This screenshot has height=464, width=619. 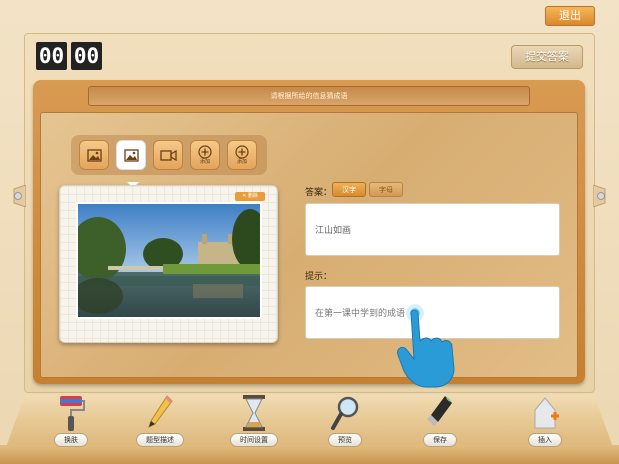 I want to click on answer-label: 答案：, so click(x=319, y=193).